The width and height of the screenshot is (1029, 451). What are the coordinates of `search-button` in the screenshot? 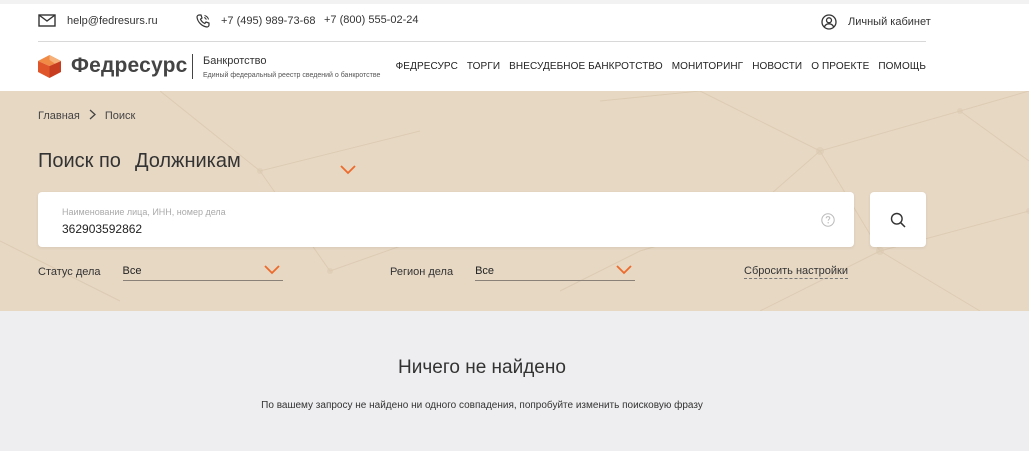 It's located at (898, 219).